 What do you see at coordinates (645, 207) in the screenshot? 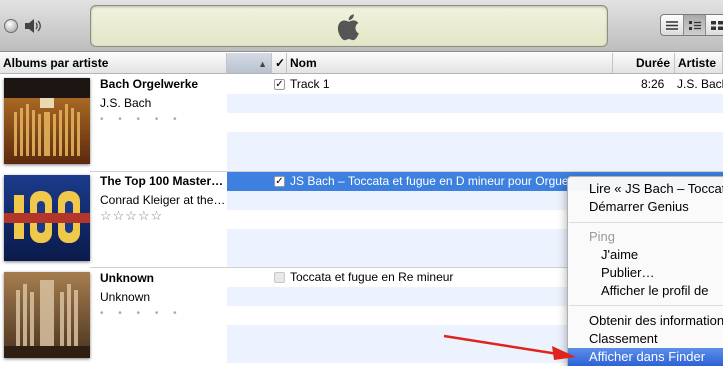
I see `menu-item-start-genius: Démarrer Genius` at bounding box center [645, 207].